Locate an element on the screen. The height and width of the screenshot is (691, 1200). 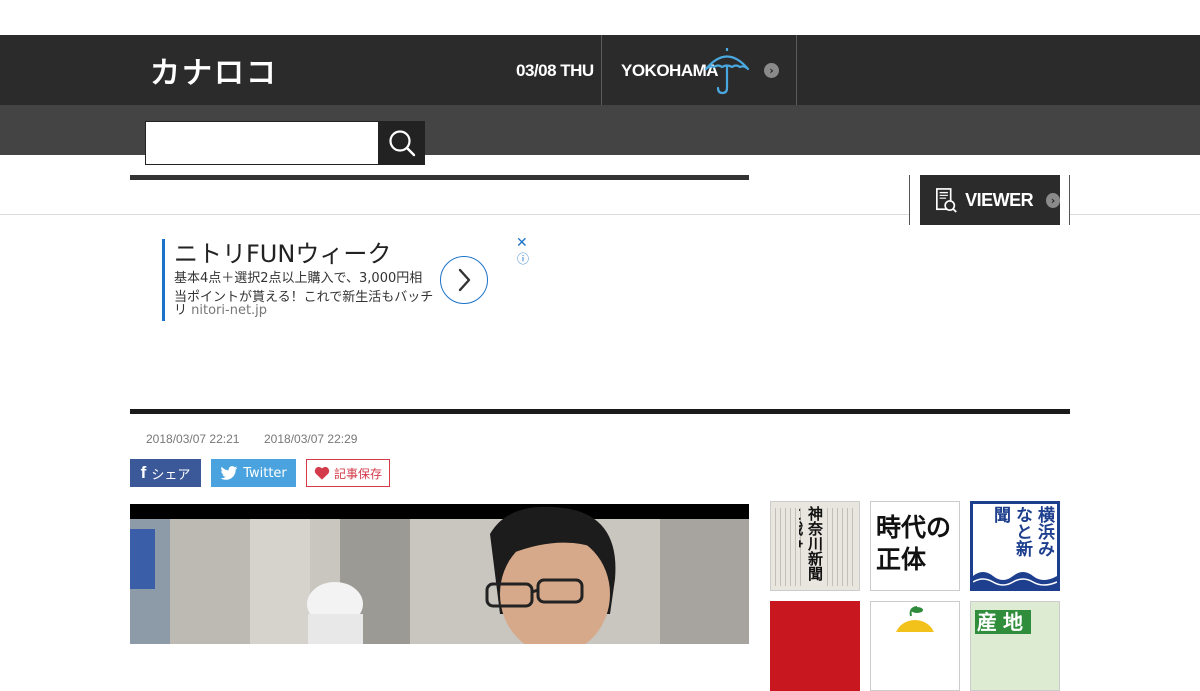
ad-accent-bar is located at coordinates (163, 280).